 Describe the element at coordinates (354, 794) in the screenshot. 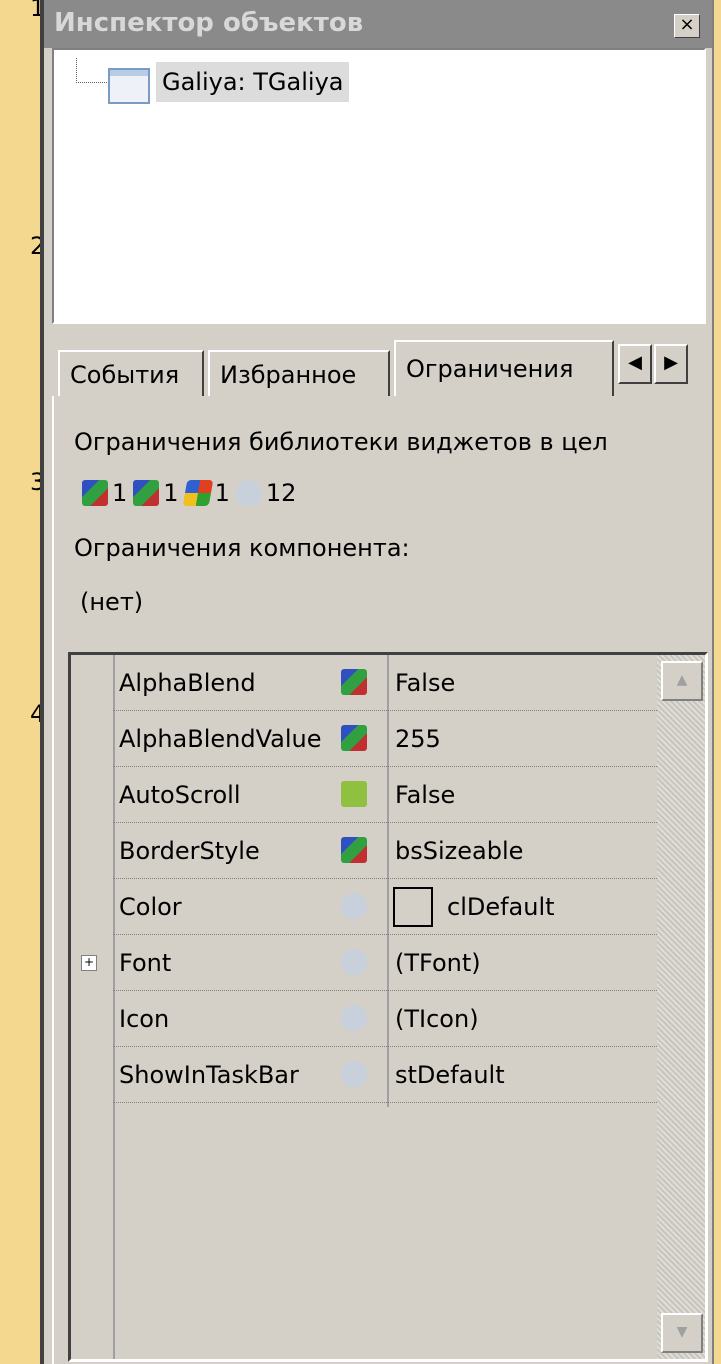

I see `qt-icon` at that location.